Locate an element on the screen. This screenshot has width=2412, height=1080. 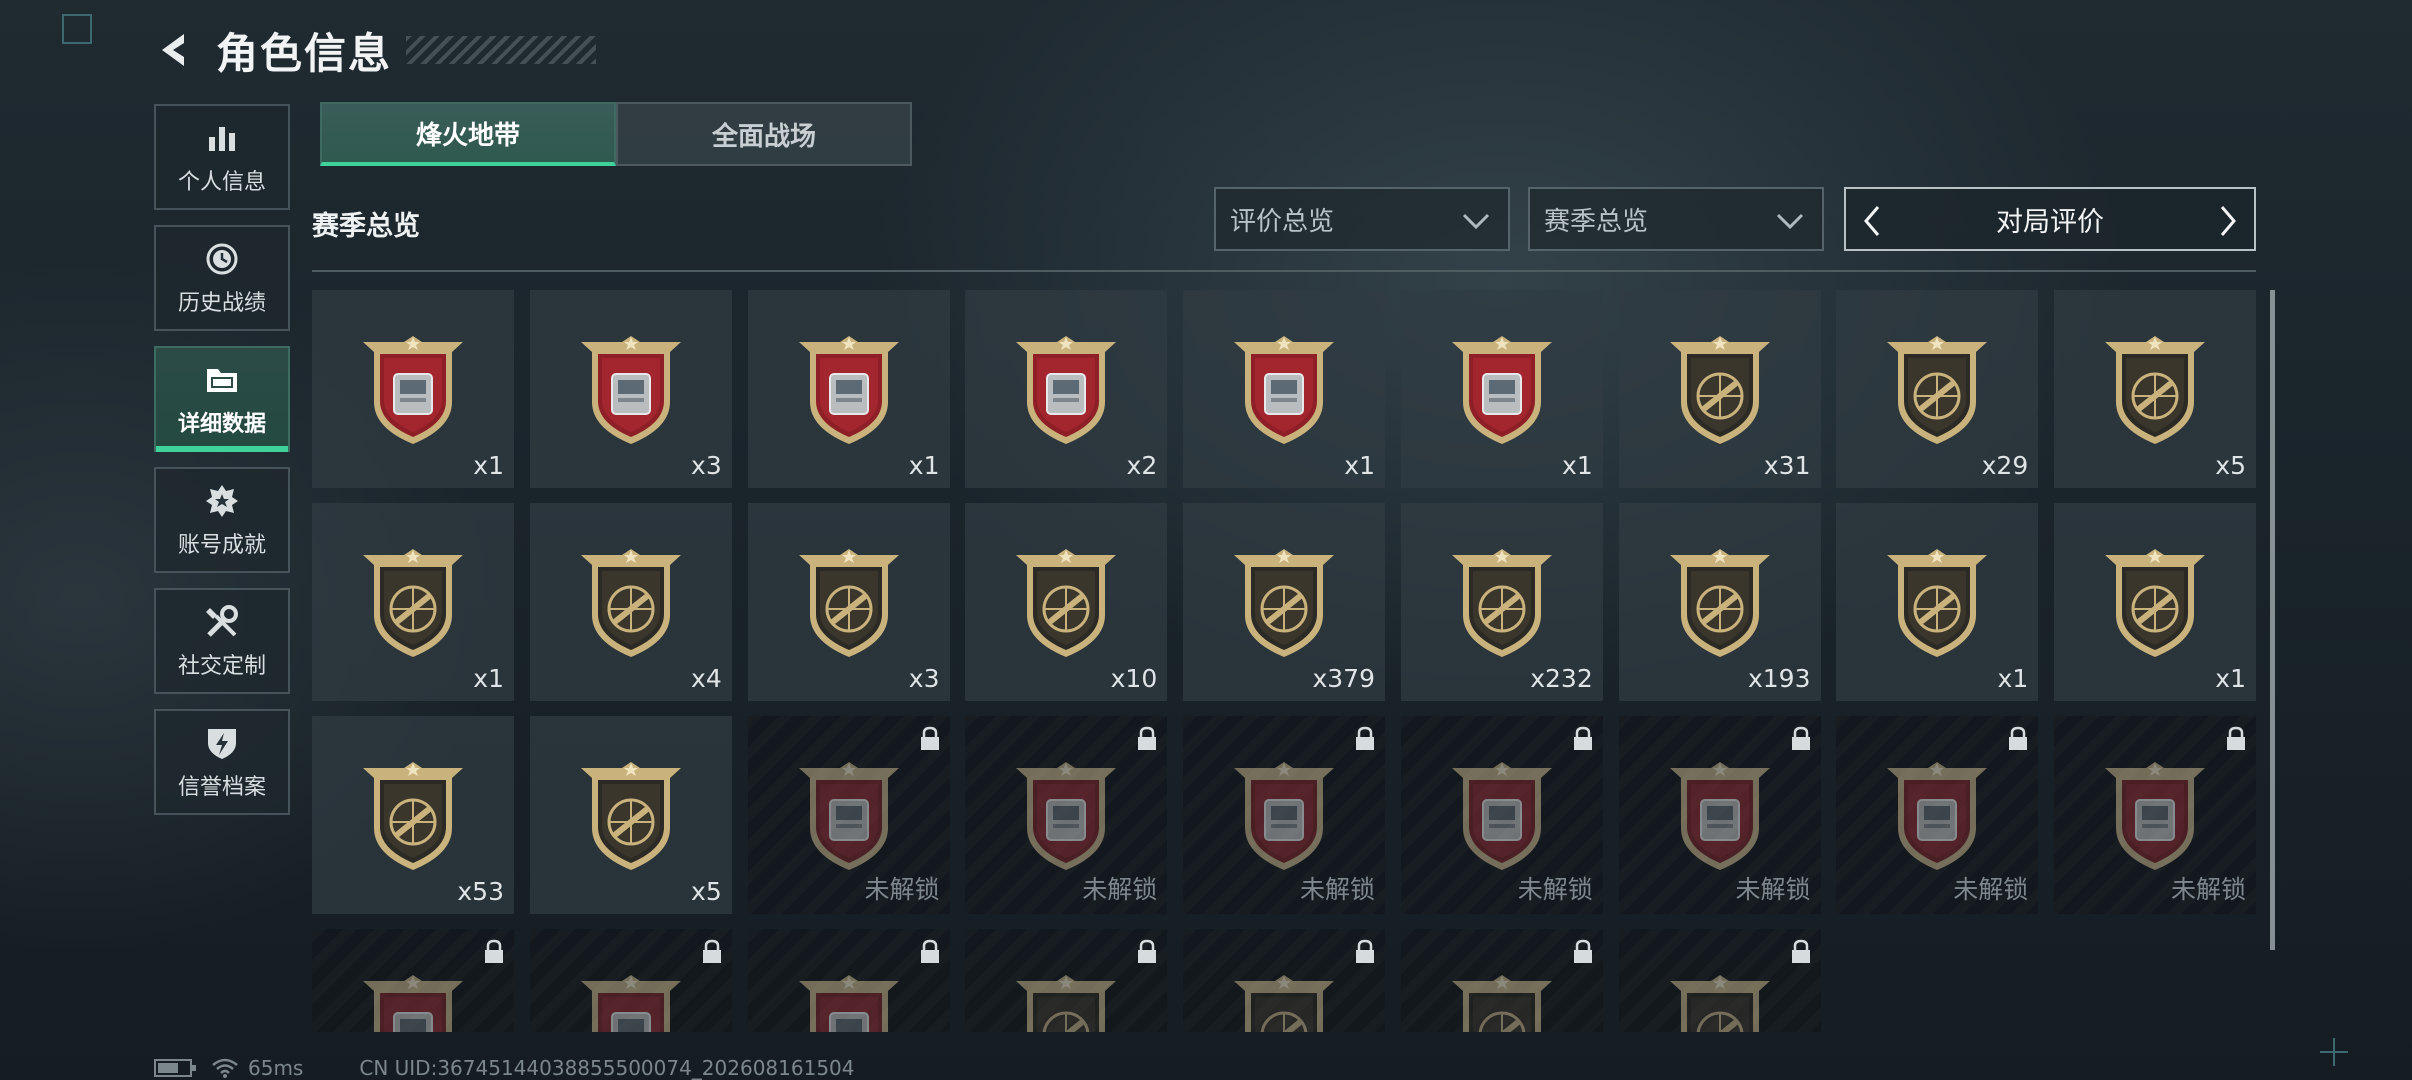
medal-cell: x379 is located at coordinates (1284, 602).